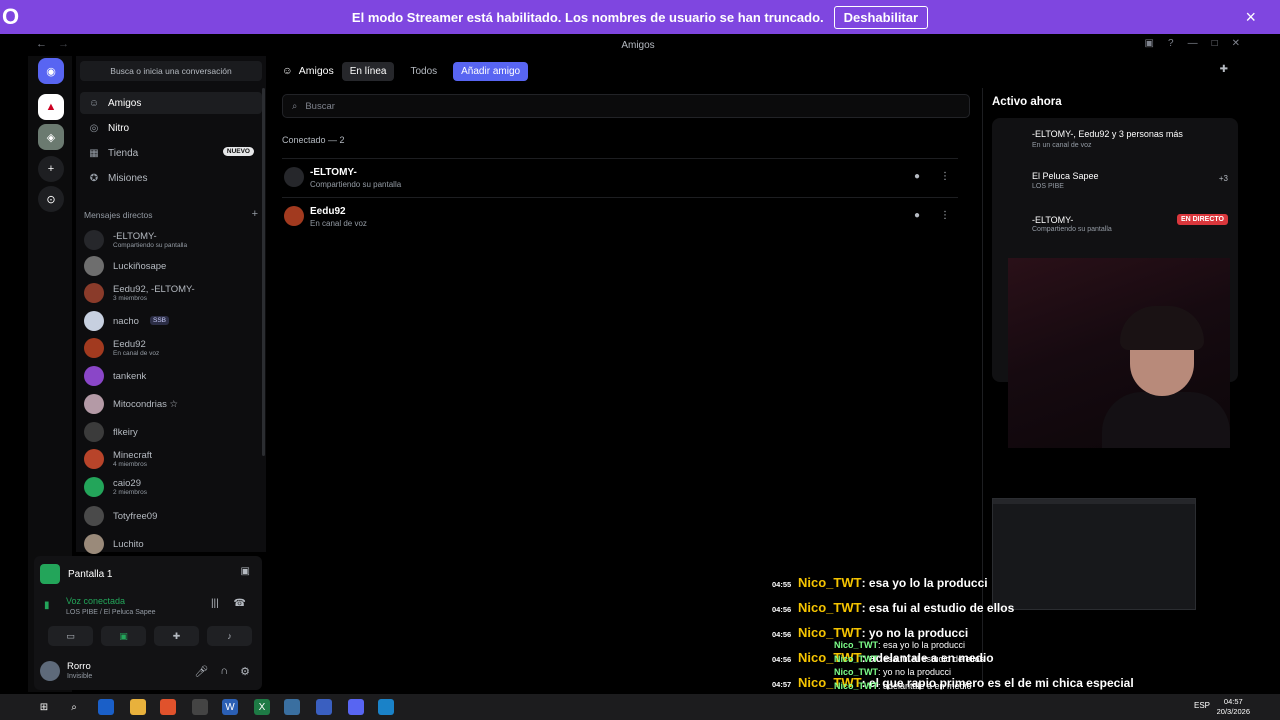 The height and width of the screenshot is (720, 1280). I want to click on server-sub: LOS PIBE, so click(1048, 186).